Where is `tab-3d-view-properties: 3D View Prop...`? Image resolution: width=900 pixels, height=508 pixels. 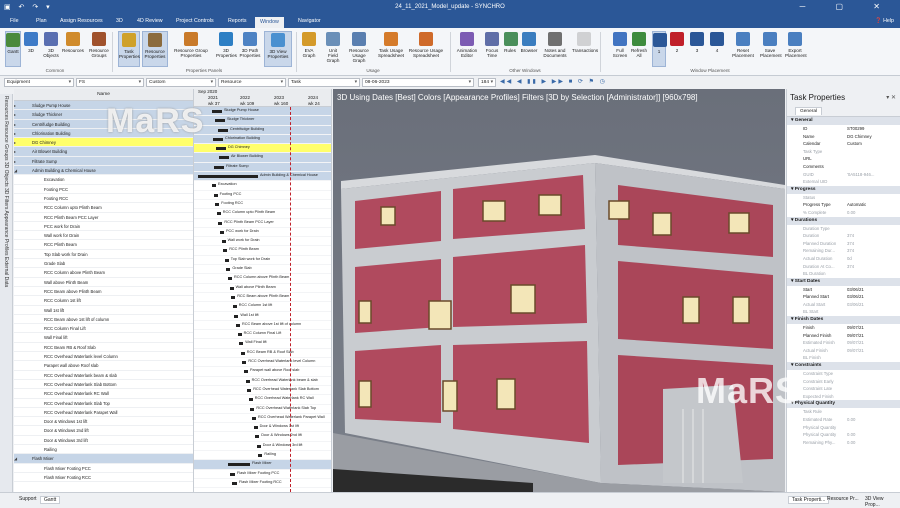
tab-3d-view-properties: 3D View Prop... is located at coordinates (881, 502).